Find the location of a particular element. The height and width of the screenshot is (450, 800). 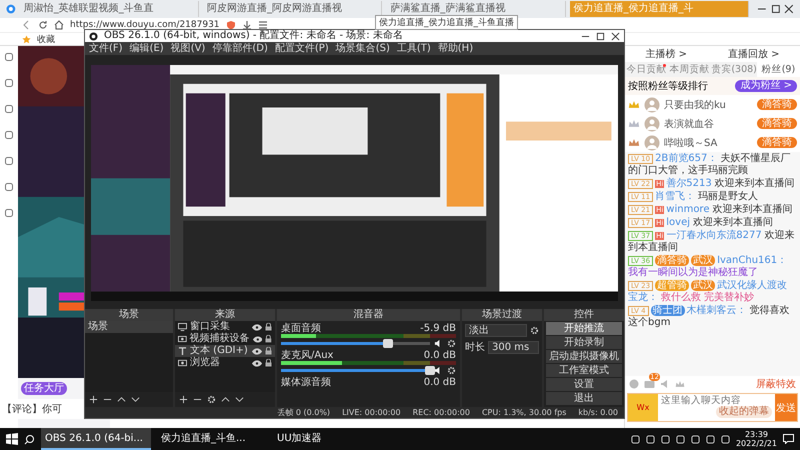

source-row: 窗口采集 is located at coordinates (225, 327).